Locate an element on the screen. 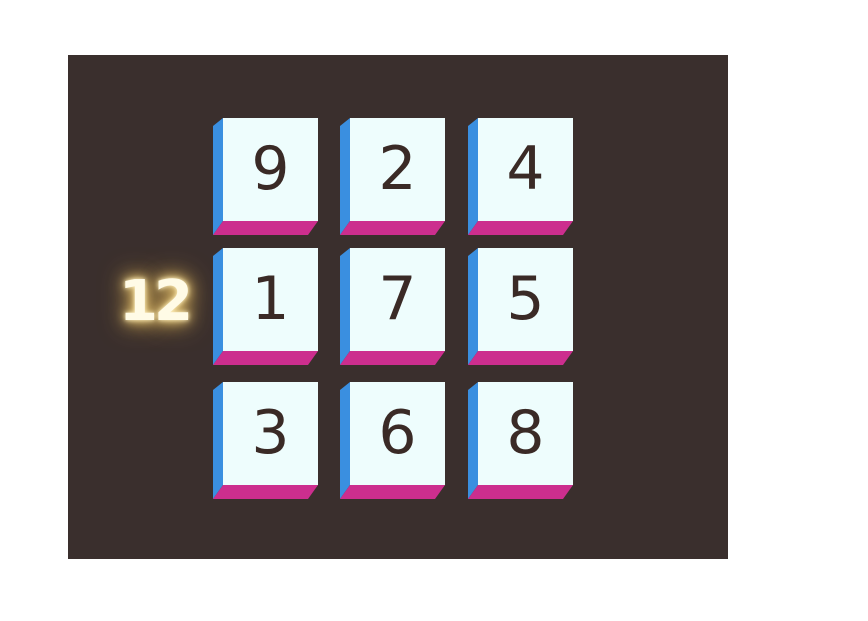 The image size is (868, 621). tile-number: 3 is located at coordinates (270, 433).